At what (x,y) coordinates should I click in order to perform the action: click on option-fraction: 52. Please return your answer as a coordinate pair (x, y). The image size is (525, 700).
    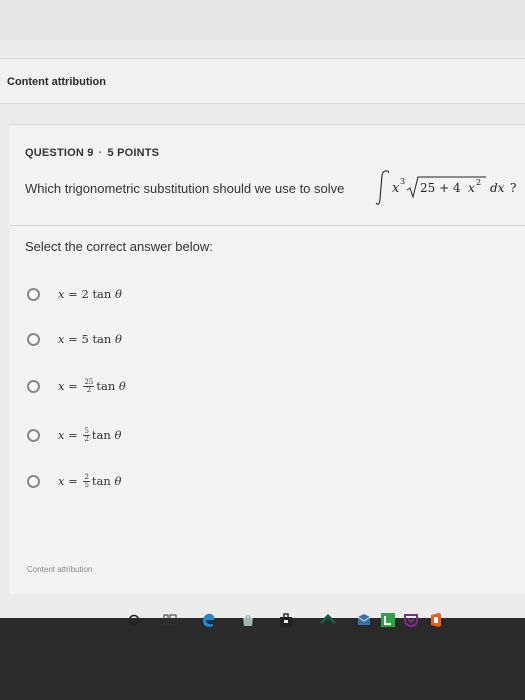
    Looking at the image, I should click on (86, 435).